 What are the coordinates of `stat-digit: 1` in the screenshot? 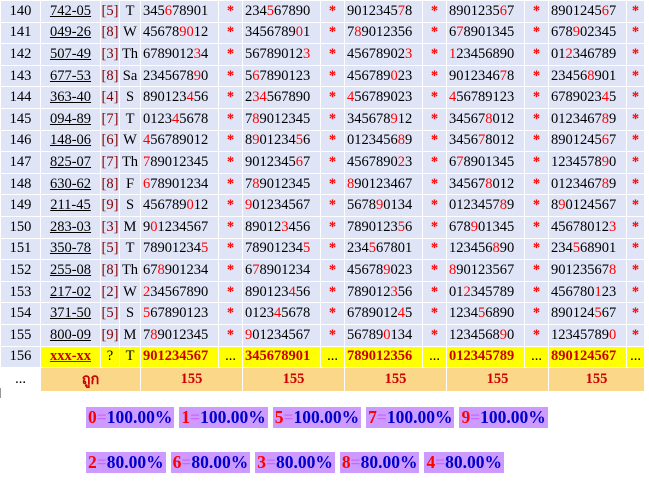 It's located at (186, 417).